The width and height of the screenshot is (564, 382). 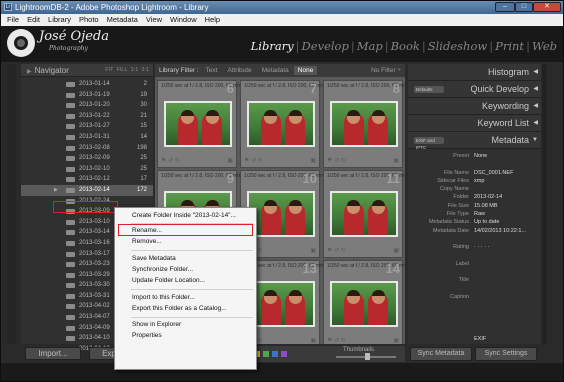 What do you see at coordinates (480, 339) in the screenshot?
I see `metadata-value: EXIF` at bounding box center [480, 339].